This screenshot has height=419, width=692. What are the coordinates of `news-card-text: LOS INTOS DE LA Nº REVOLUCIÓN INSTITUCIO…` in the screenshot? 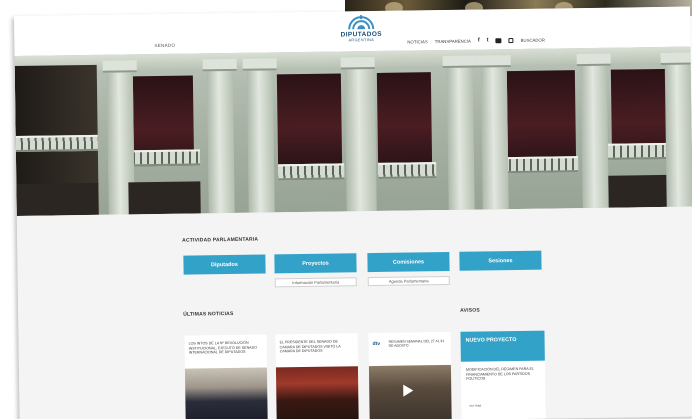 It's located at (222, 347).